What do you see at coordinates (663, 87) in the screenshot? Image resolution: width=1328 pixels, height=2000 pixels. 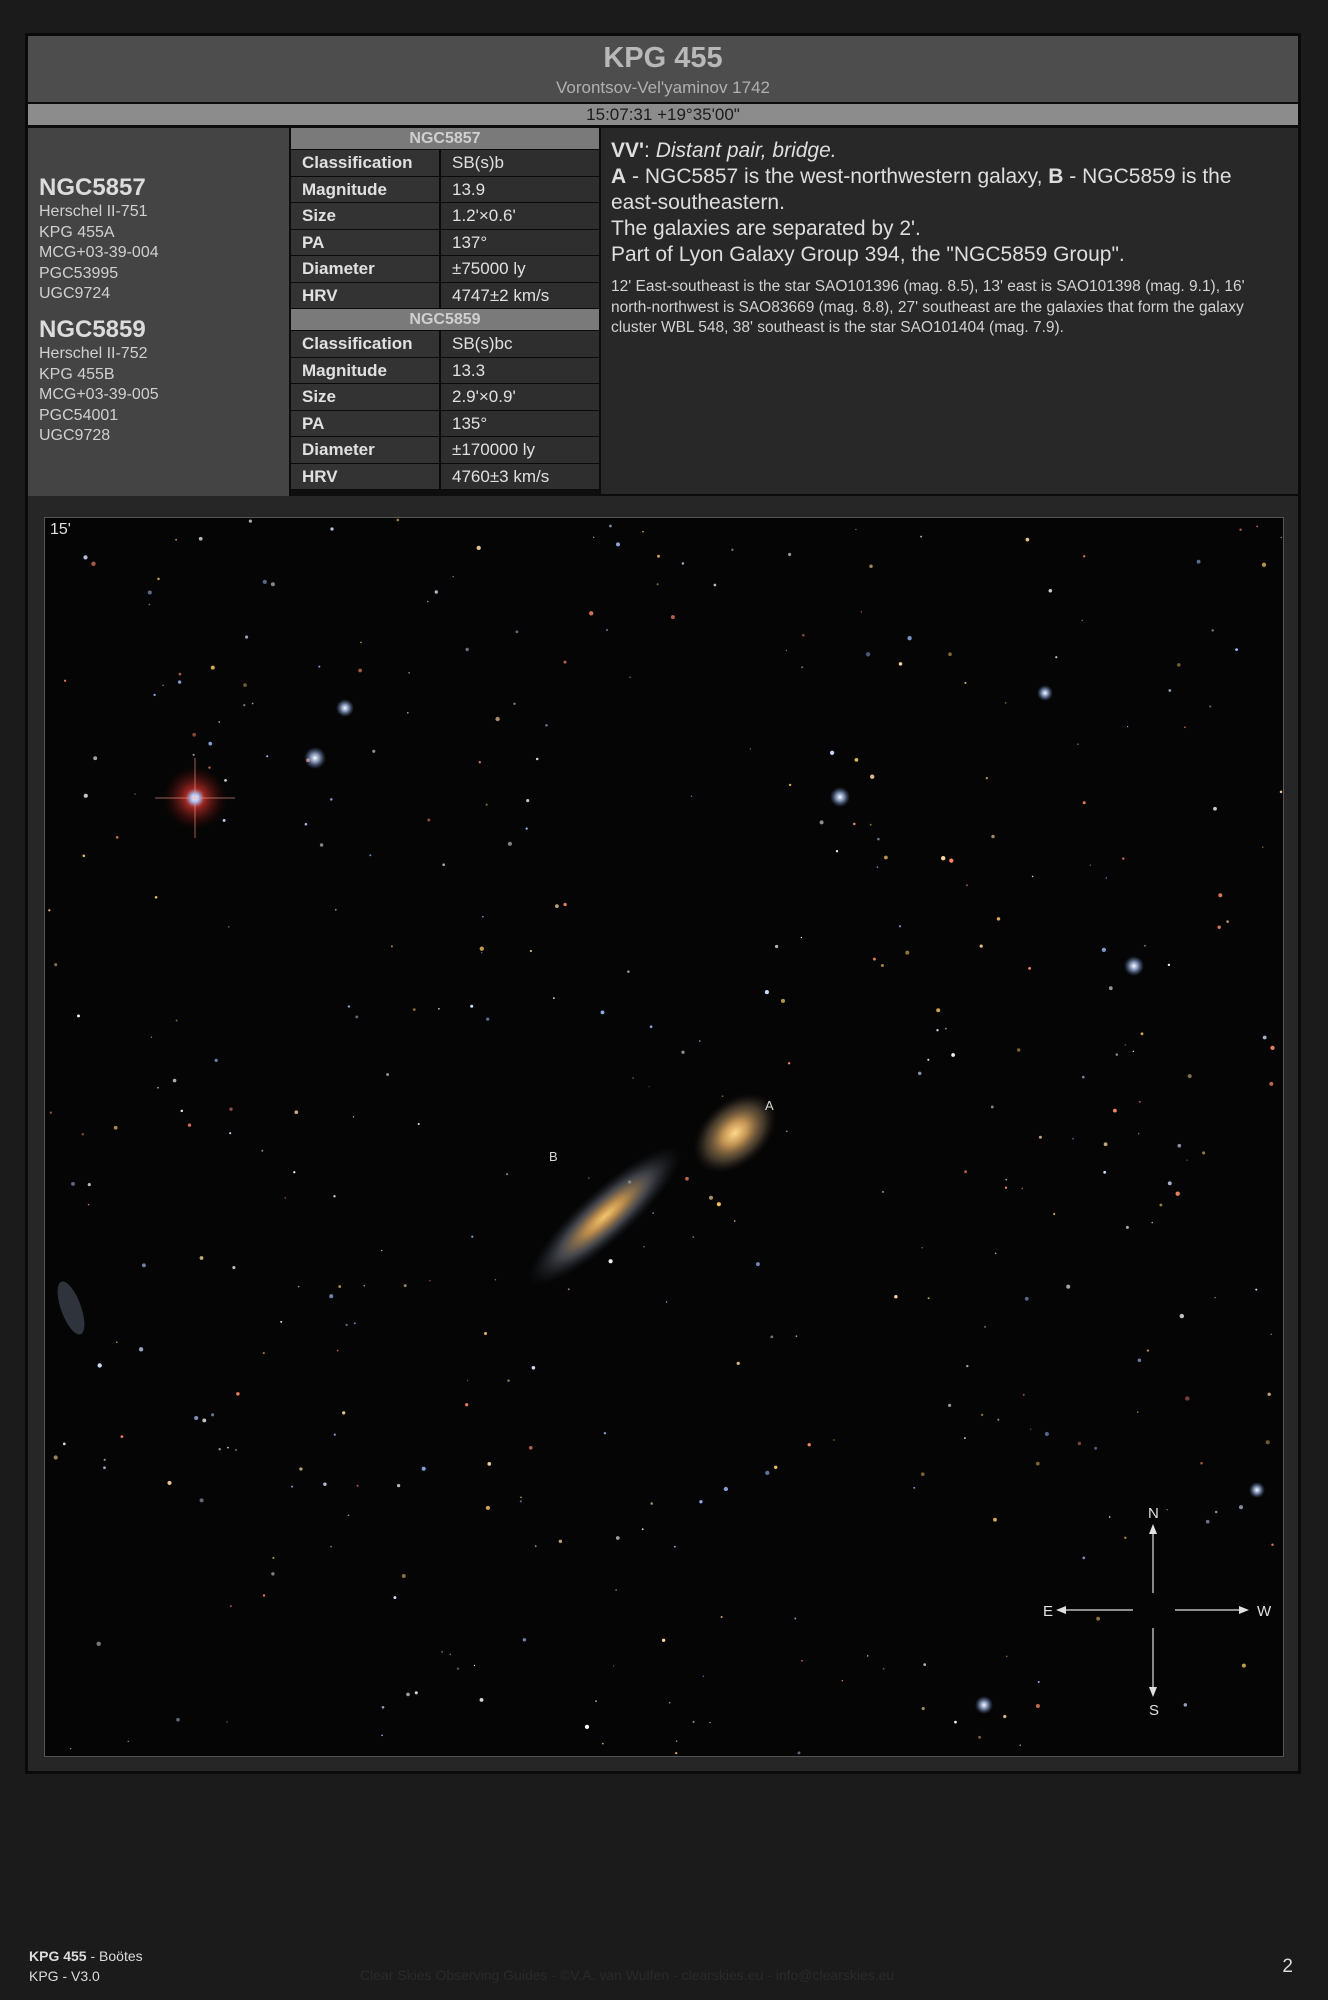 I see `page-subtitle: Vorontsov-Vel'yaminov 1742` at bounding box center [663, 87].